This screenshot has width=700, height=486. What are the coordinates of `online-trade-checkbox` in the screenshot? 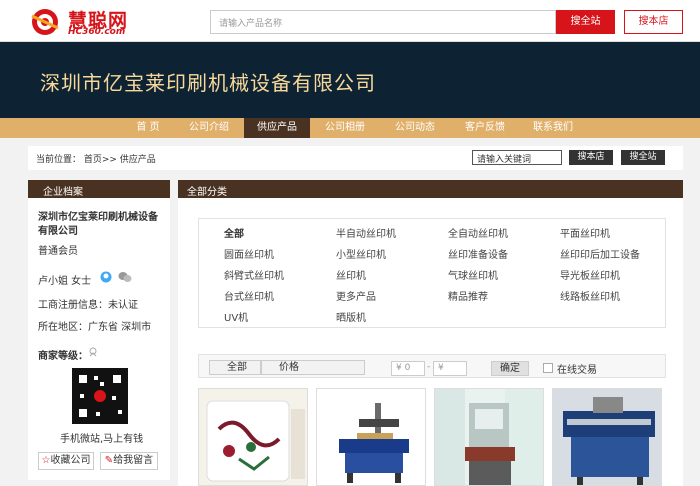 It's located at (548, 368).